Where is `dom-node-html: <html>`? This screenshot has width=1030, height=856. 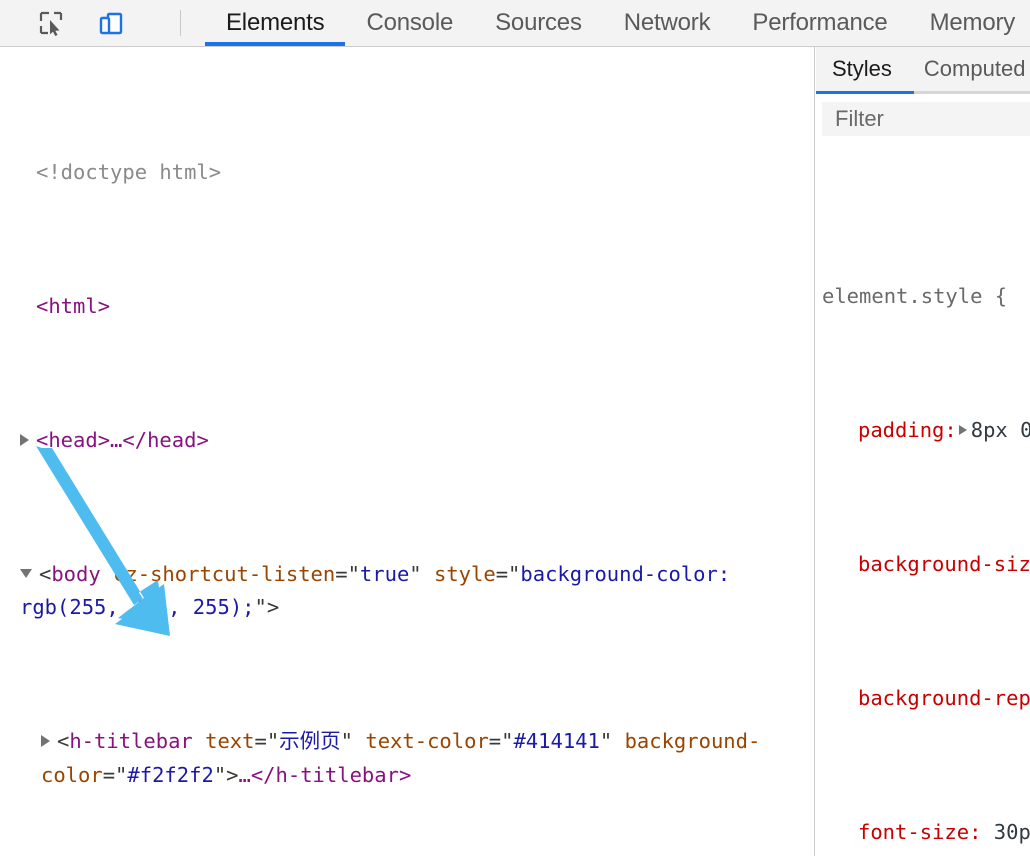
dom-node-html: <html> is located at coordinates (411, 307).